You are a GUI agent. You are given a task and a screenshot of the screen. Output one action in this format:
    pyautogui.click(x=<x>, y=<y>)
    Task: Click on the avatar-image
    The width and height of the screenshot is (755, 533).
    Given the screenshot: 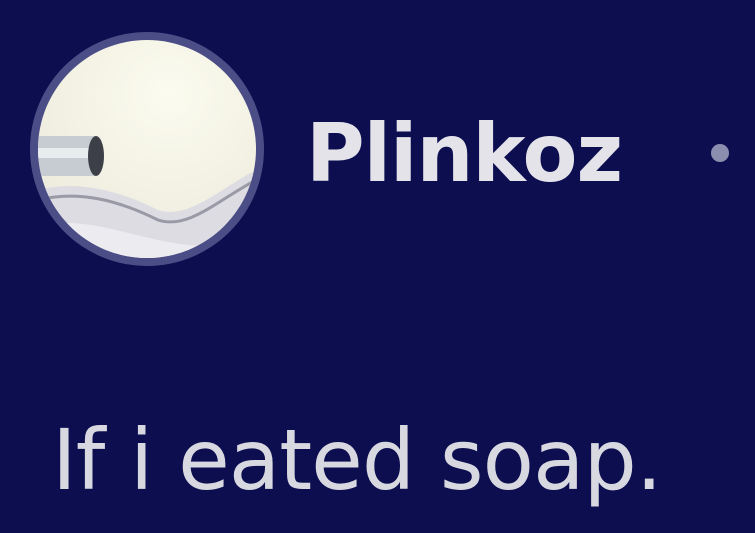 What is the action you would take?
    pyautogui.click(x=147, y=149)
    